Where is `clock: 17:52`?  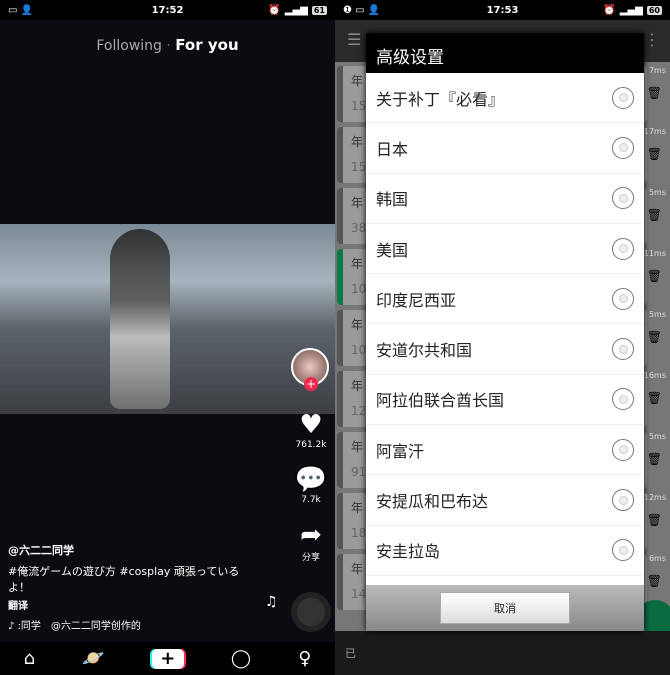
clock: 17:52 is located at coordinates (167, 10).